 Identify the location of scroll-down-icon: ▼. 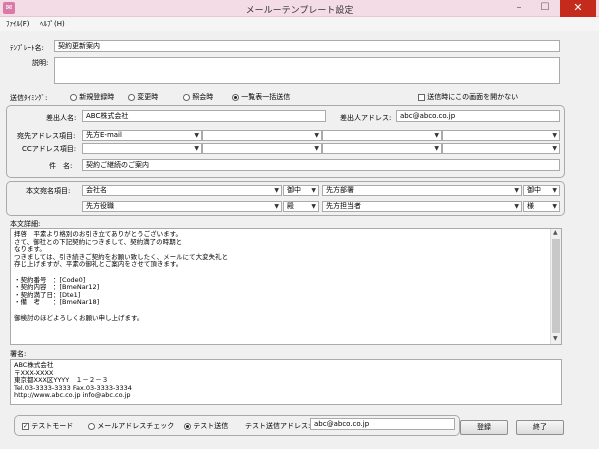
(555, 338).